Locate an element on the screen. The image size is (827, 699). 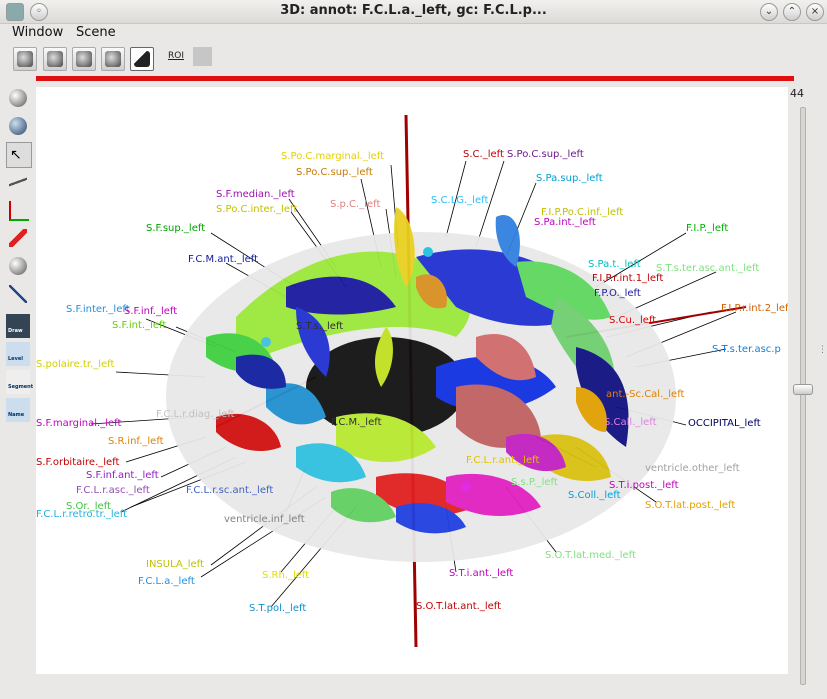
structure-label: S.F.int._left is located at coordinates (139, 325).